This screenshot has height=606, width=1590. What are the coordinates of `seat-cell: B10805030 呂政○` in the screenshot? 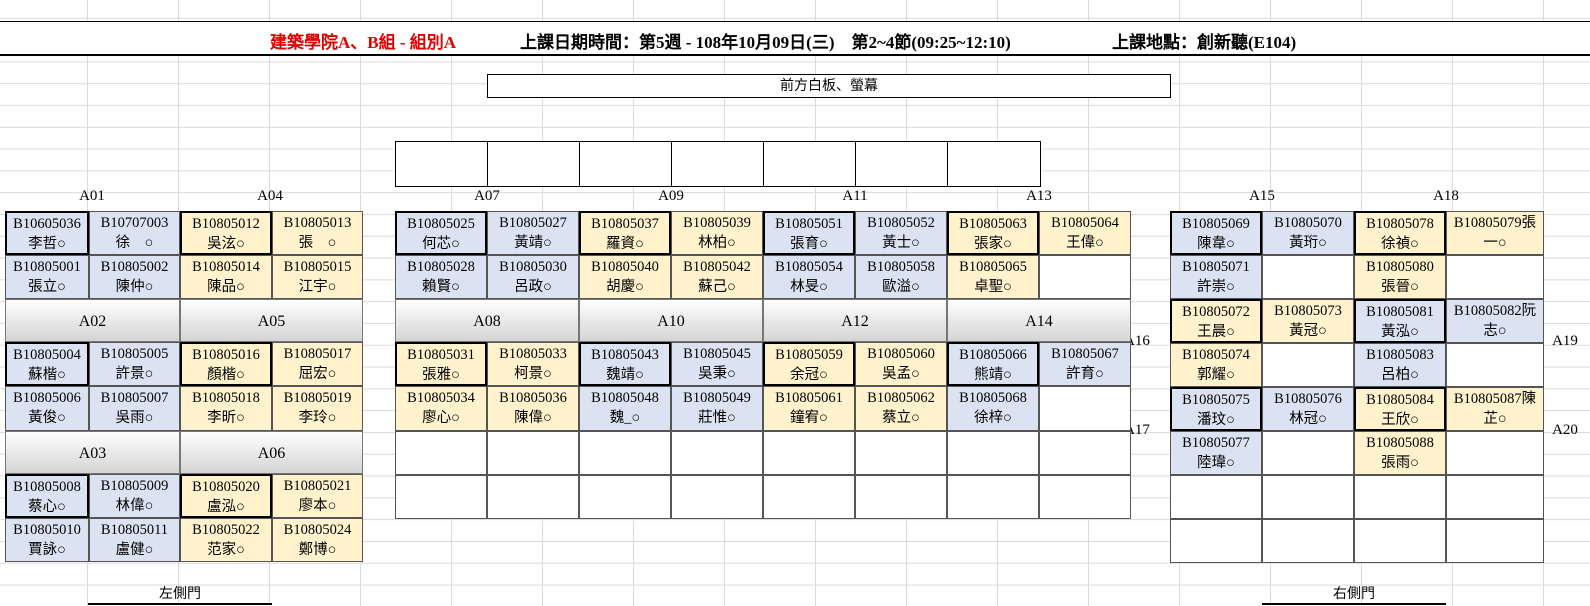 It's located at (533, 277).